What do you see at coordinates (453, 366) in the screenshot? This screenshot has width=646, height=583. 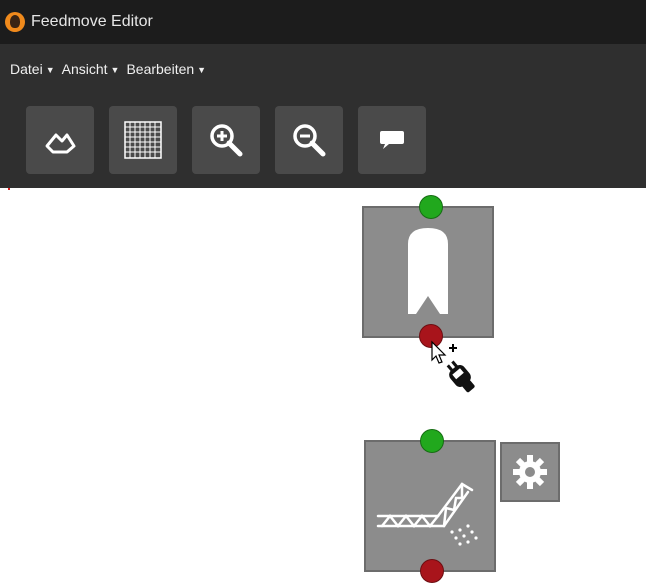 I see `connect-plug-cursor` at bounding box center [453, 366].